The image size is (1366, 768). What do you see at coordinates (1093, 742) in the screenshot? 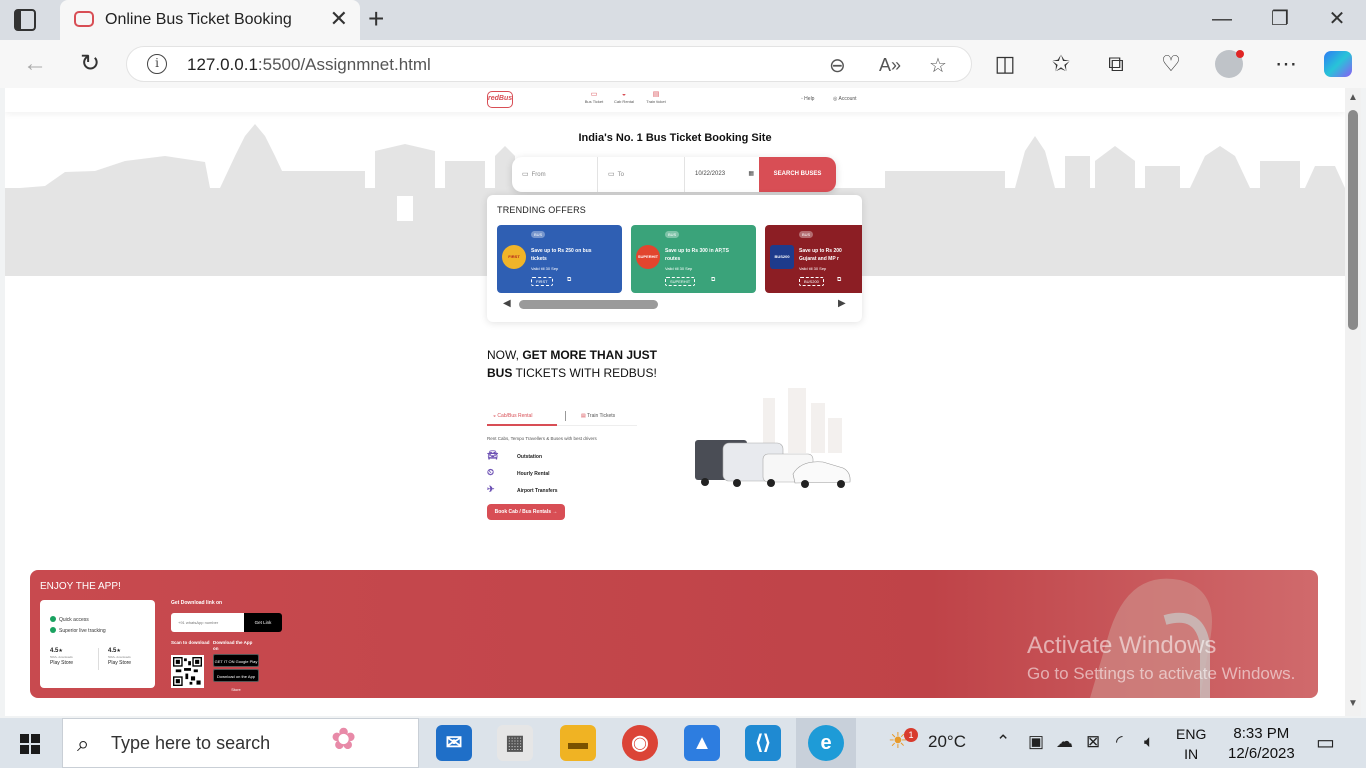
I see `display-icon: ⊠` at bounding box center [1093, 742].